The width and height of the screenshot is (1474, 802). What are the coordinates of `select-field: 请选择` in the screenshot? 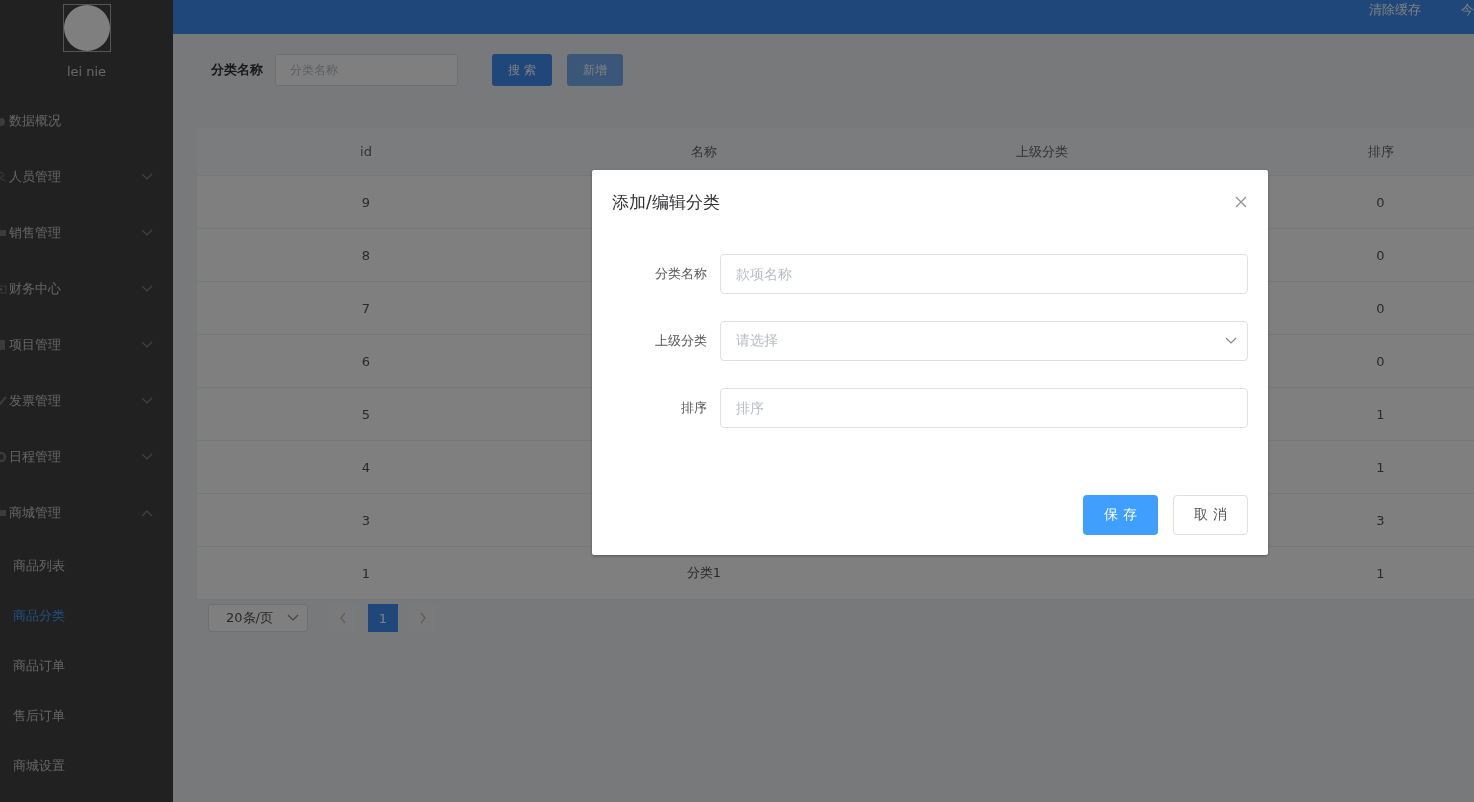 It's located at (984, 341).